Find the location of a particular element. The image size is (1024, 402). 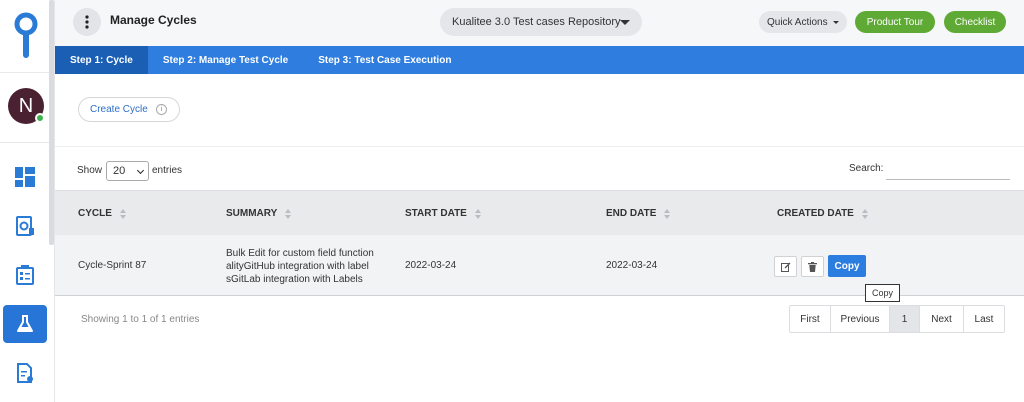

table-info: Showing 1 to 1 of 1 entries is located at coordinates (140, 319).